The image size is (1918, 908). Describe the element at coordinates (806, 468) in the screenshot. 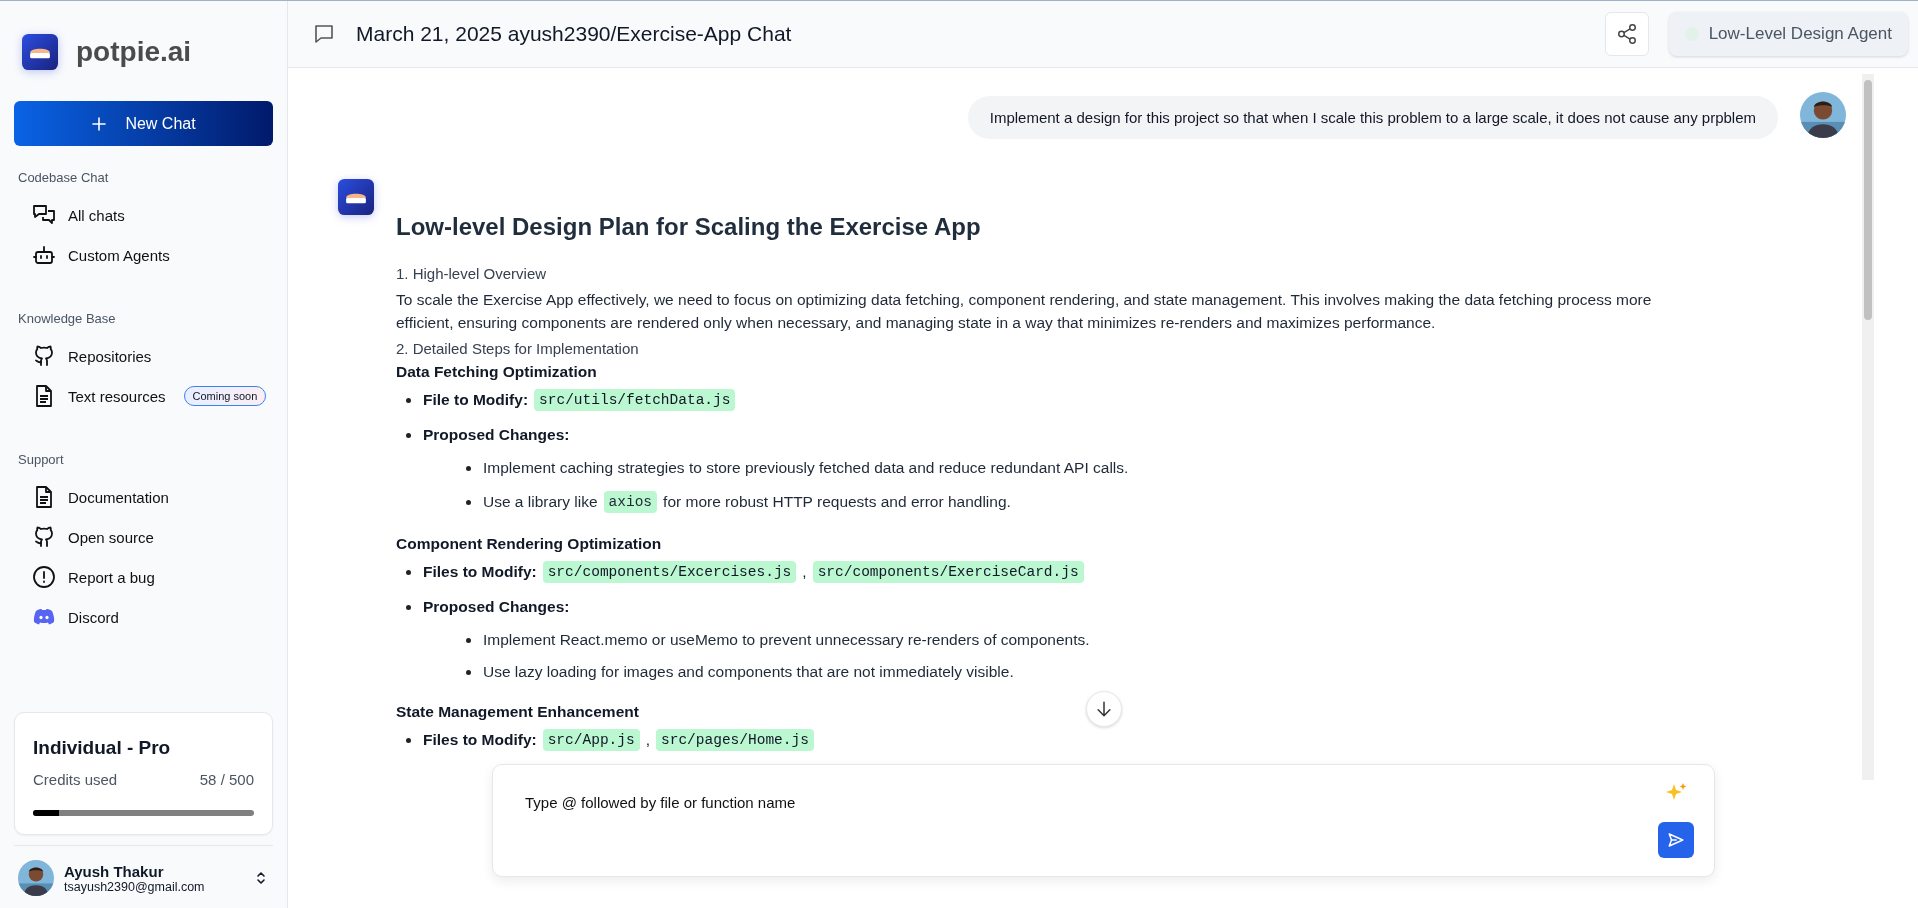

I see `list-text: Implement caching strategies to store previously fetched data and reduce redundant API calls.` at that location.